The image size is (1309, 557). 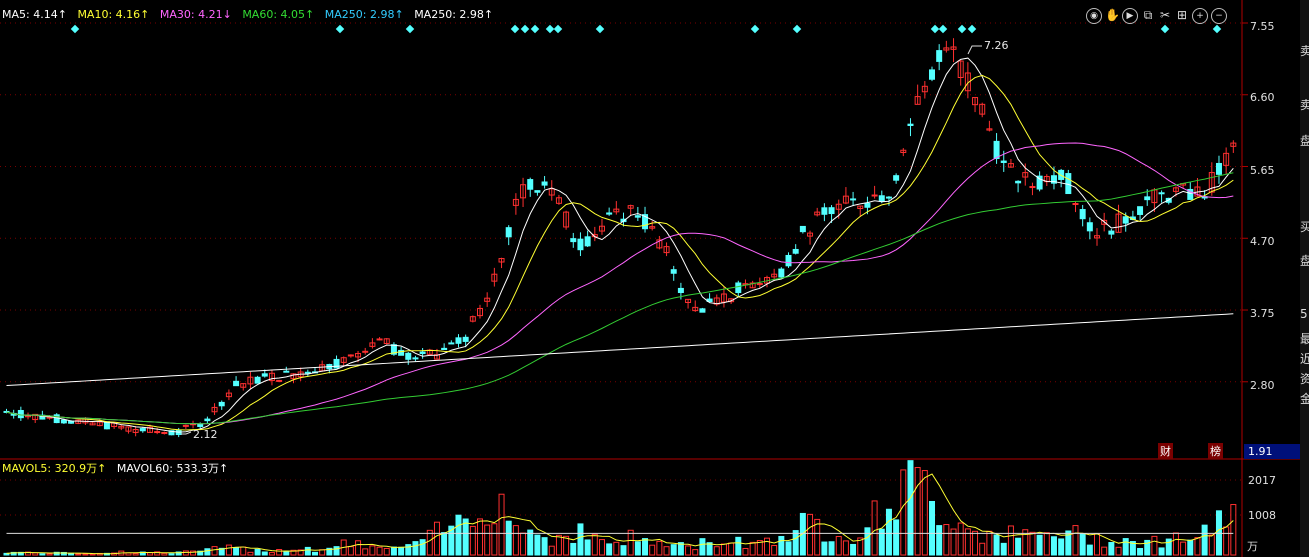 What do you see at coordinates (1304, 399) in the screenshot?
I see `side-char: 金` at bounding box center [1304, 399].